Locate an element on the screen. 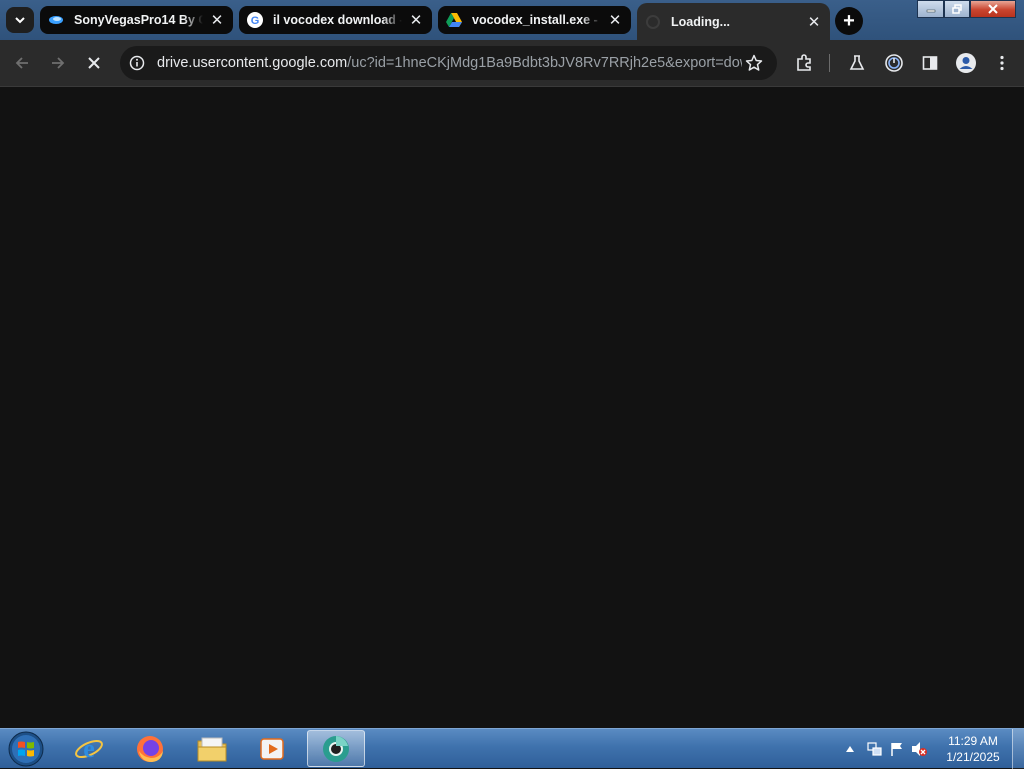 The height and width of the screenshot is (769, 1024). taskbar-media-player is located at coordinates (272, 748).